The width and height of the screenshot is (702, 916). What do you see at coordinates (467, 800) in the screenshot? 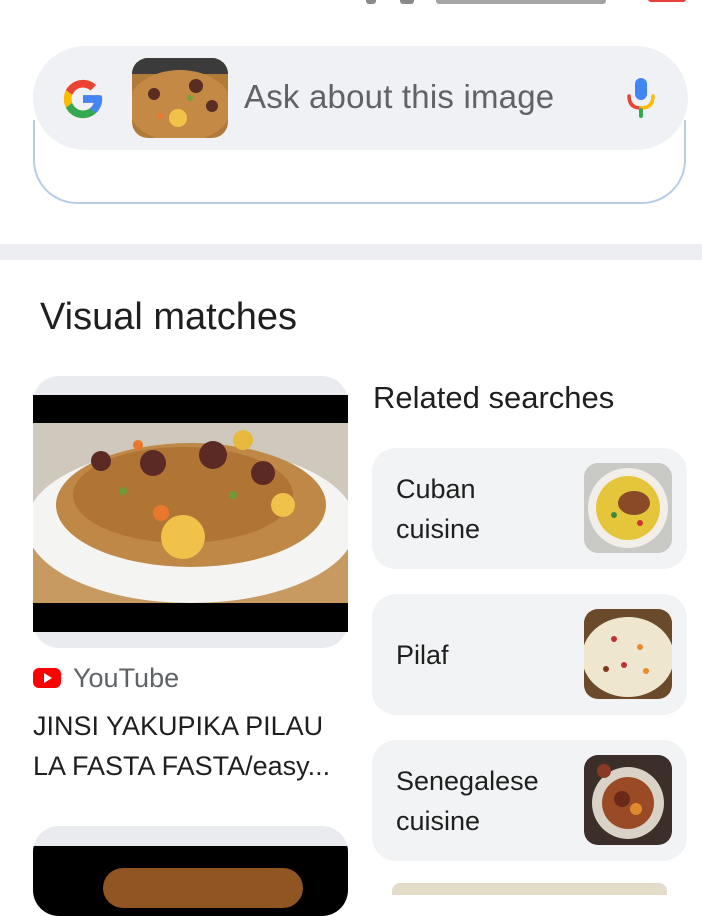
I see `related-search-label: Senegalese cuisine` at bounding box center [467, 800].